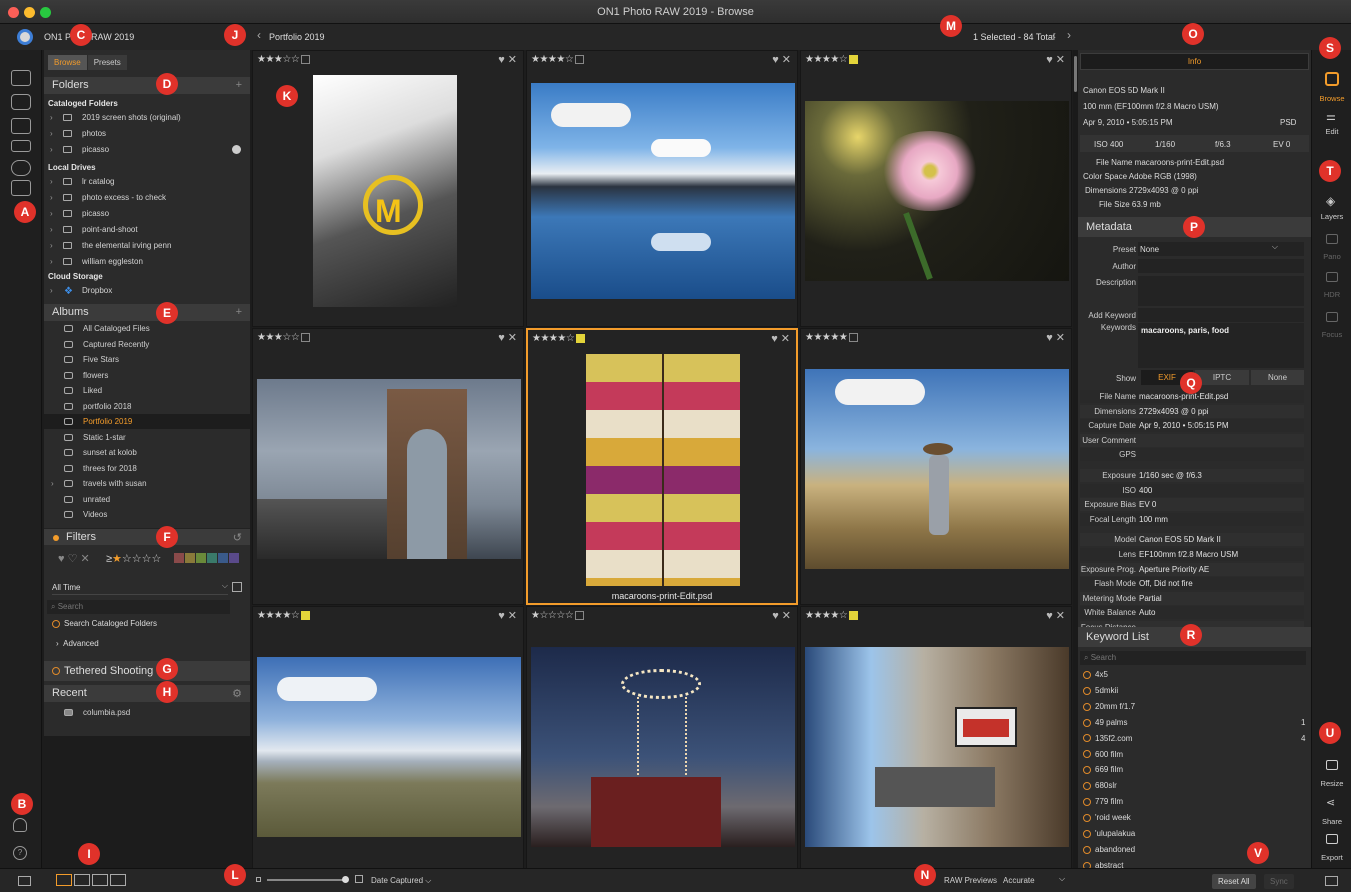 The height and width of the screenshot is (892, 1351). What do you see at coordinates (147, 483) in the screenshot?
I see `album-item: › travels with susan` at bounding box center [147, 483].